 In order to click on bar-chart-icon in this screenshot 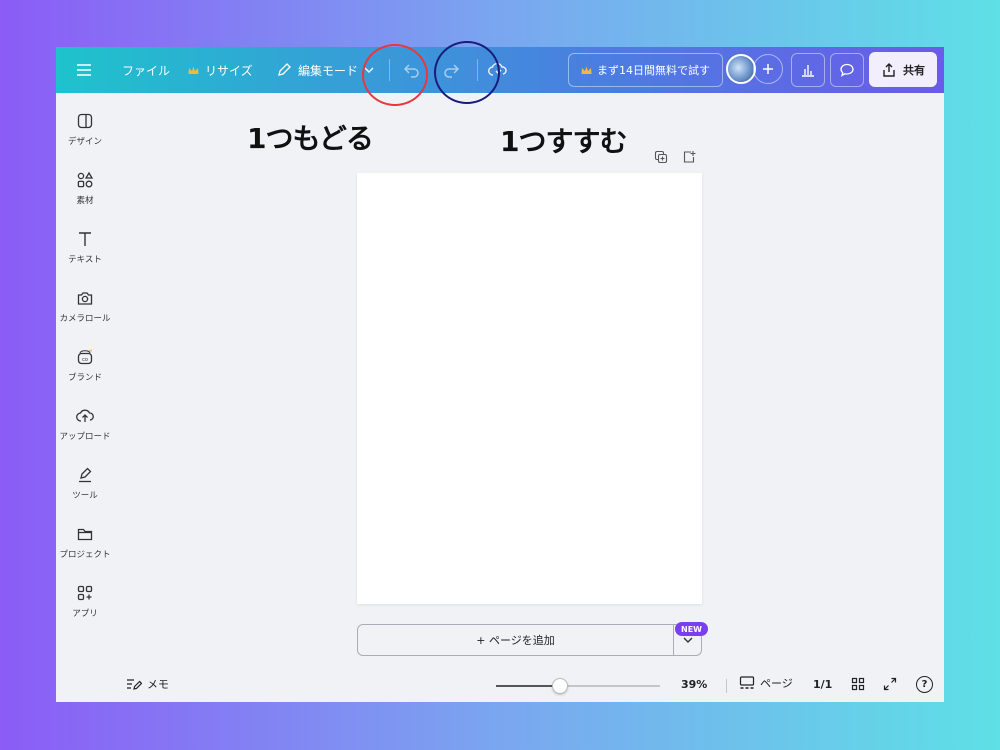, I will do `click(808, 71)`.